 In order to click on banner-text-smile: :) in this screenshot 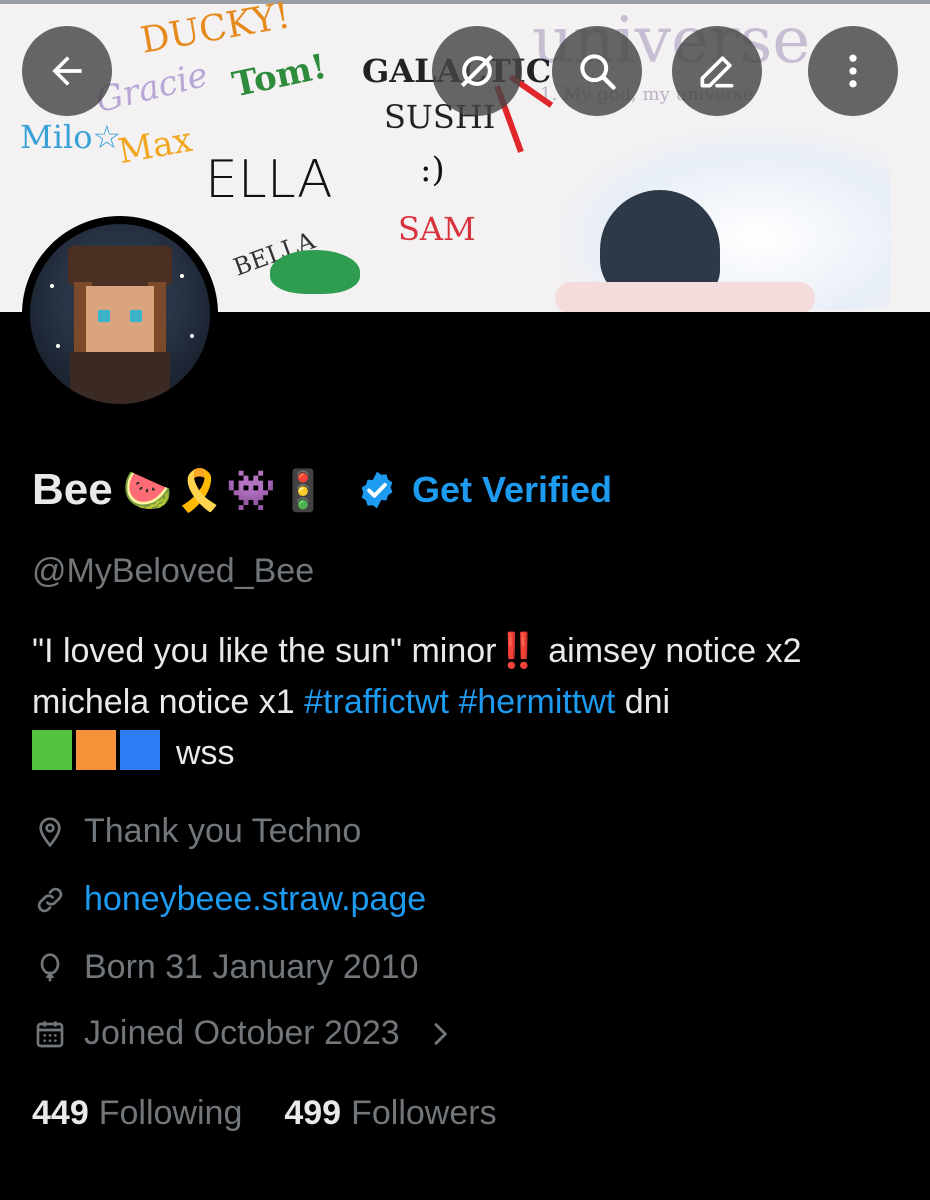, I will do `click(432, 170)`.